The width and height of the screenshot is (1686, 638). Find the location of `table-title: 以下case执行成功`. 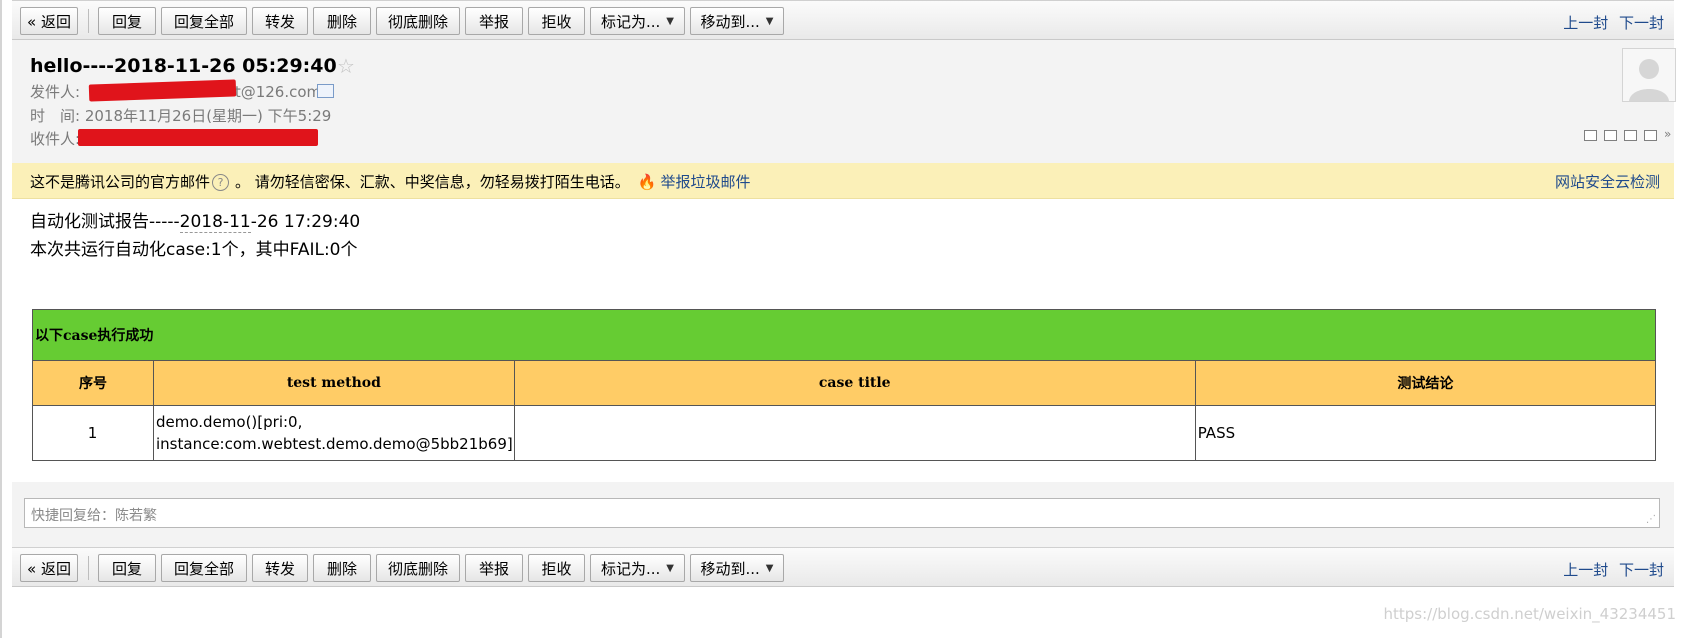

table-title: 以下case执行成功 is located at coordinates (844, 335).